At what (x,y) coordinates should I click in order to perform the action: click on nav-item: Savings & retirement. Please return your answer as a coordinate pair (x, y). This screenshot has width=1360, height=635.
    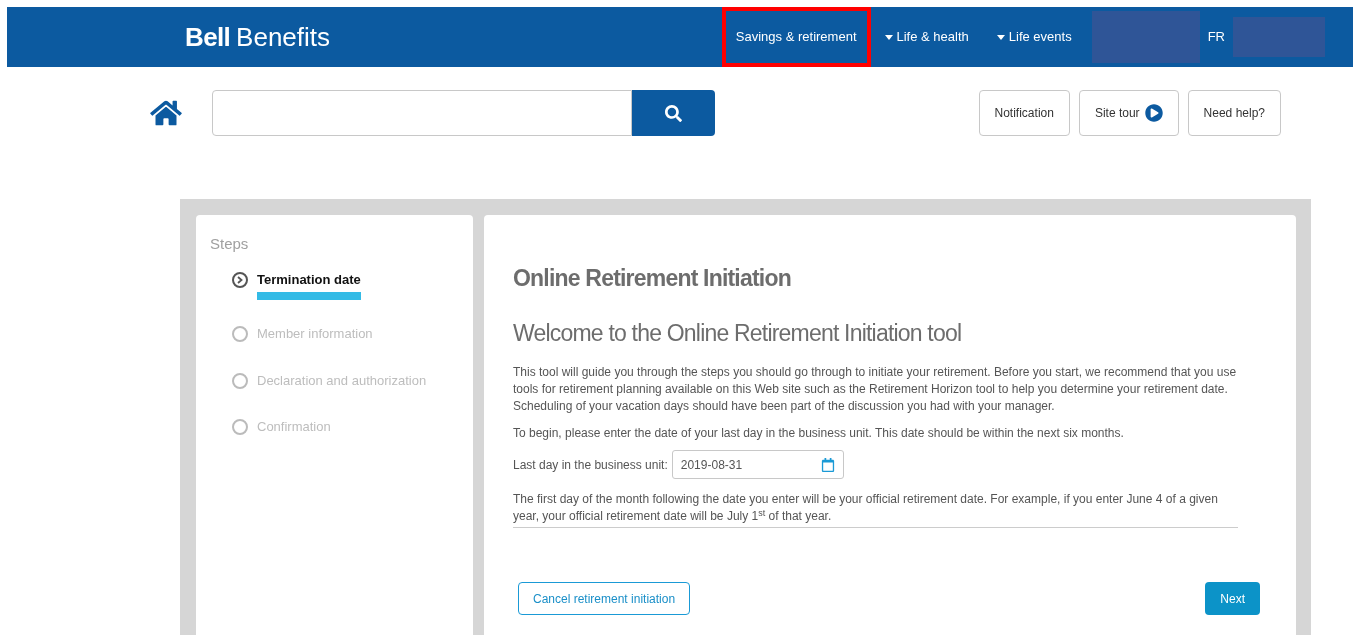
    Looking at the image, I should click on (796, 37).